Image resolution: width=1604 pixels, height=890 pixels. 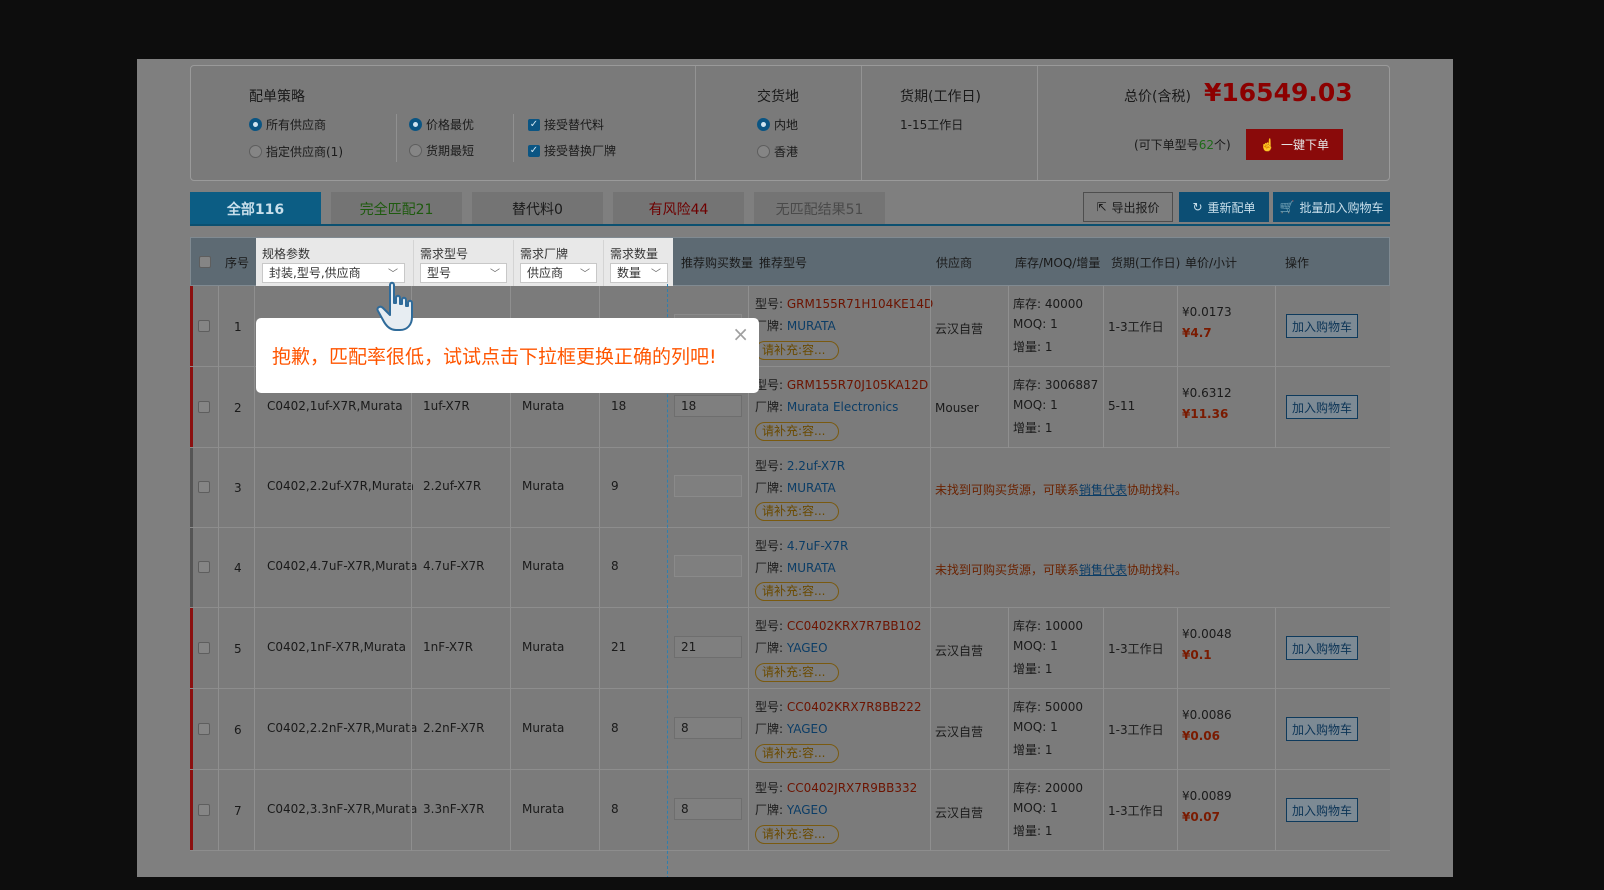 I want to click on row-req-model: 3.3nF-X7R, so click(x=454, y=809).